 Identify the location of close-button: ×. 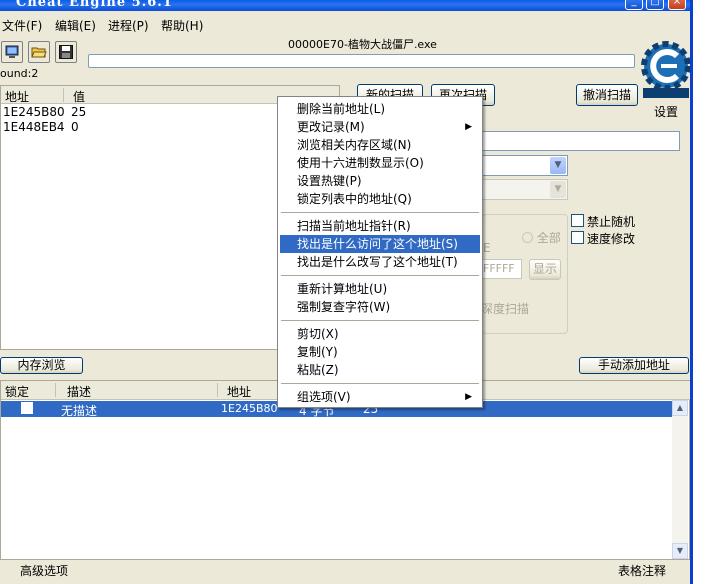
(677, 5).